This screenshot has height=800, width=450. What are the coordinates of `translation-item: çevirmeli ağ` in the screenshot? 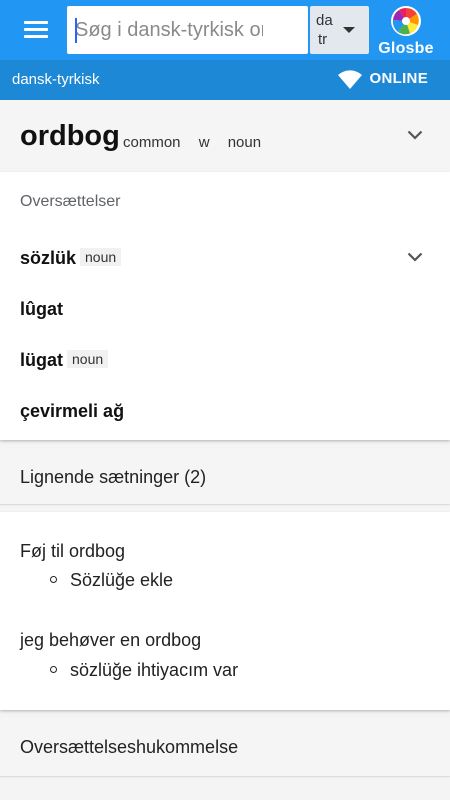 It's located at (72, 411).